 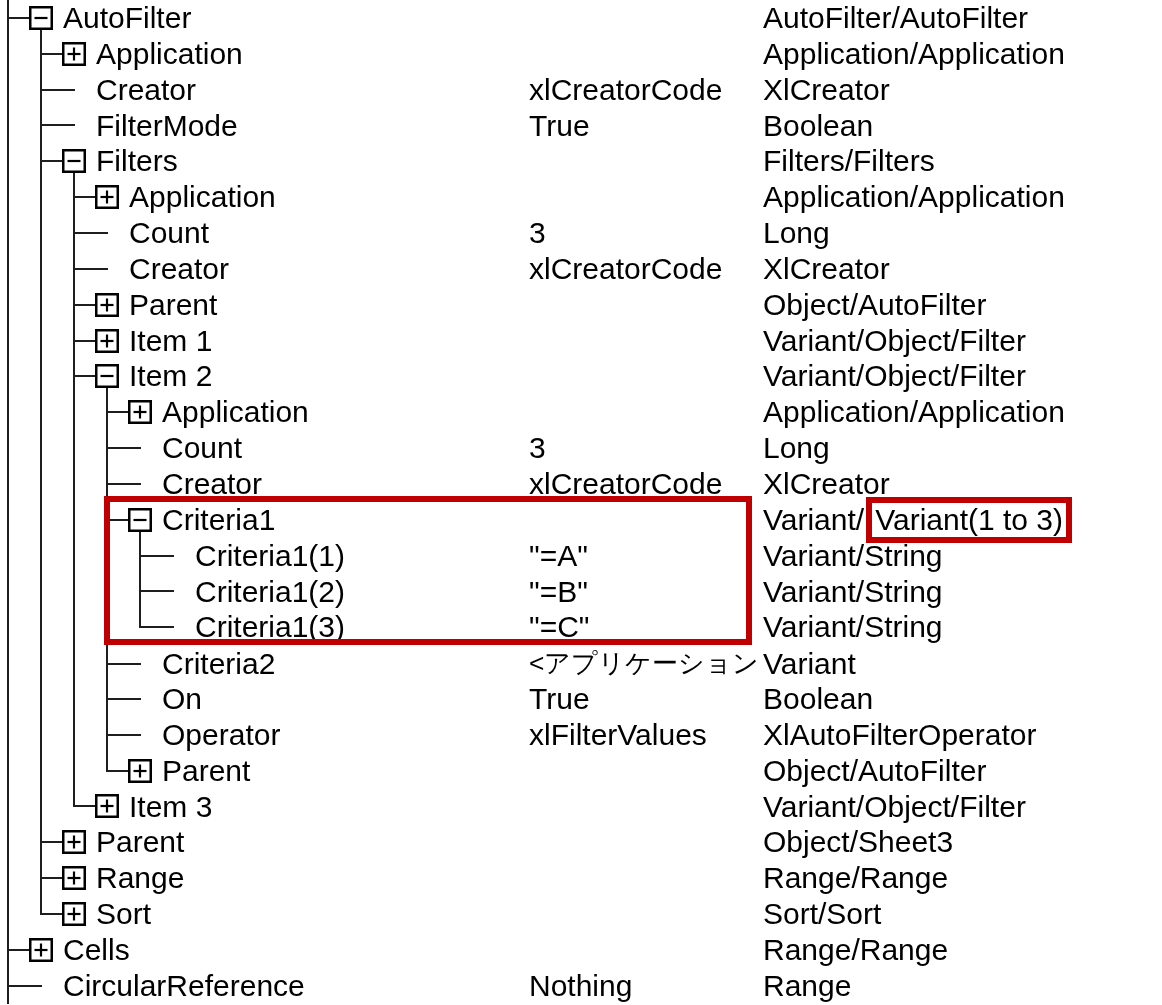 I want to click on property-name: Criteria1(3), so click(x=270, y=627).